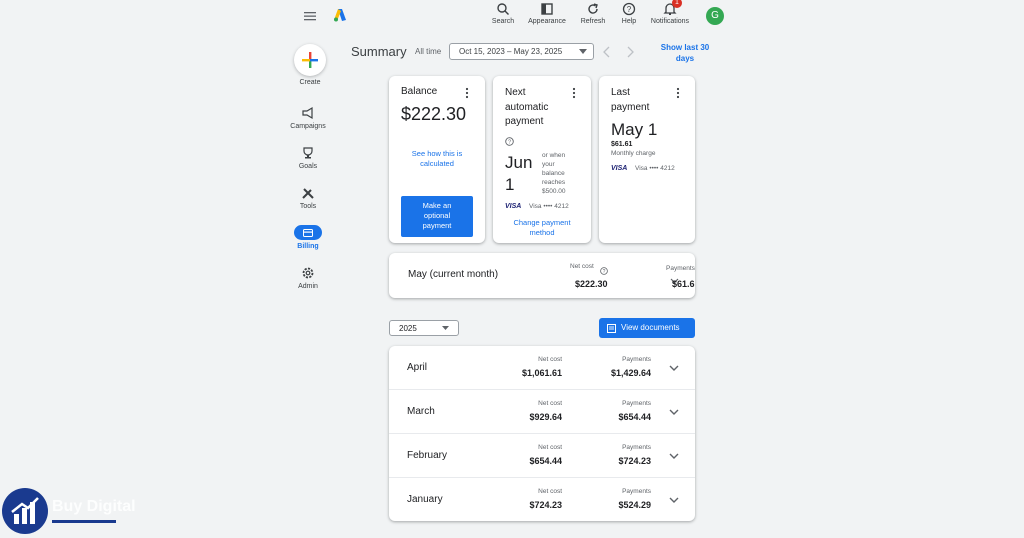  I want to click on document-icon, so click(611, 328).